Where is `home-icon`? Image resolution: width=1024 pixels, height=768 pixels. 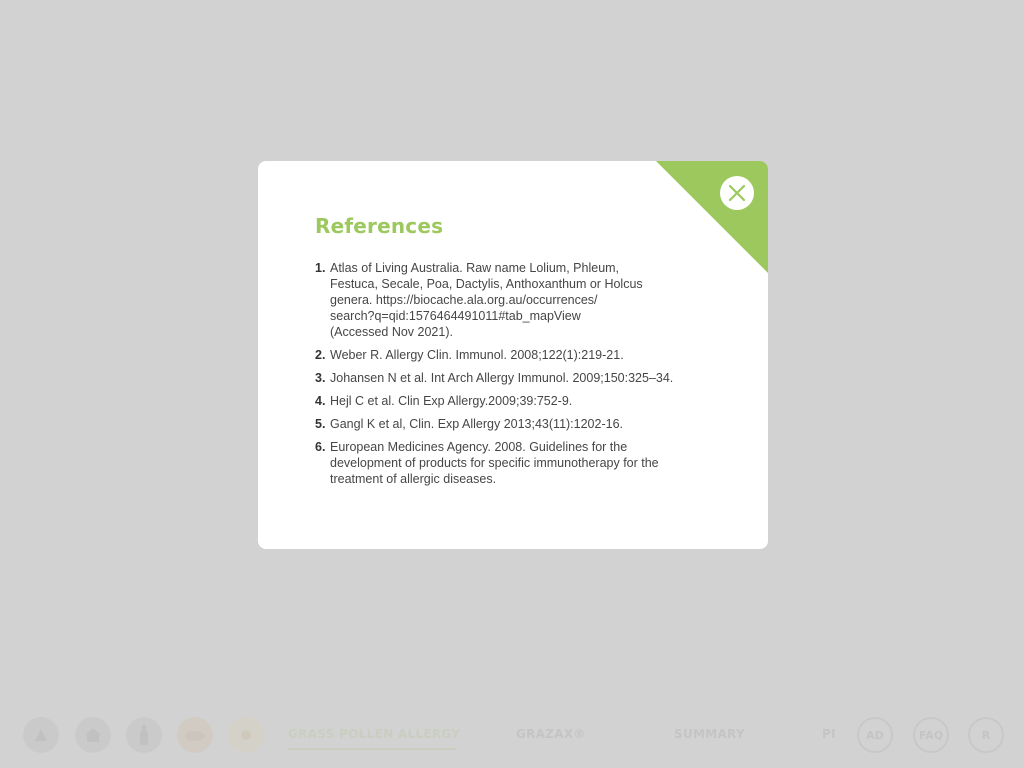
home-icon is located at coordinates (93, 735).